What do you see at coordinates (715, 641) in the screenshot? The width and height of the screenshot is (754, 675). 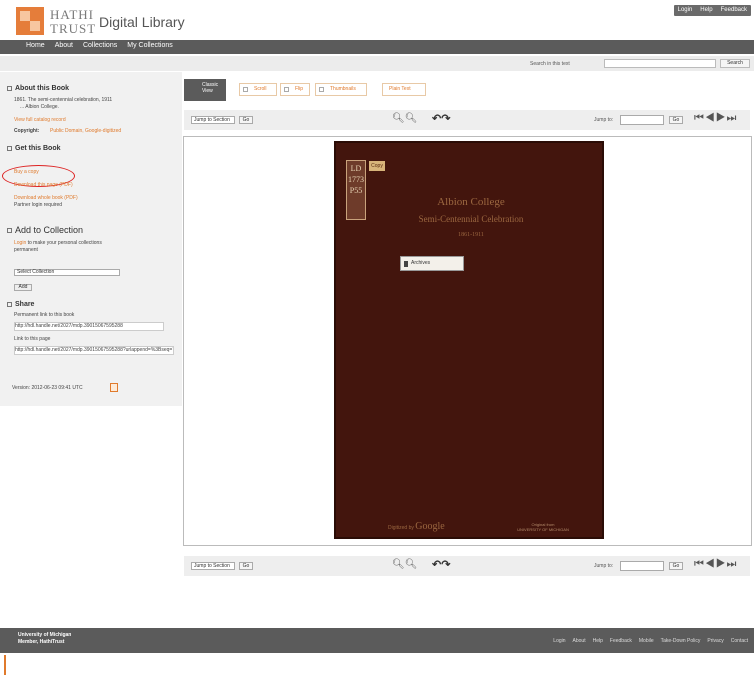 I see `footer-privacy-link: Privacy` at bounding box center [715, 641].